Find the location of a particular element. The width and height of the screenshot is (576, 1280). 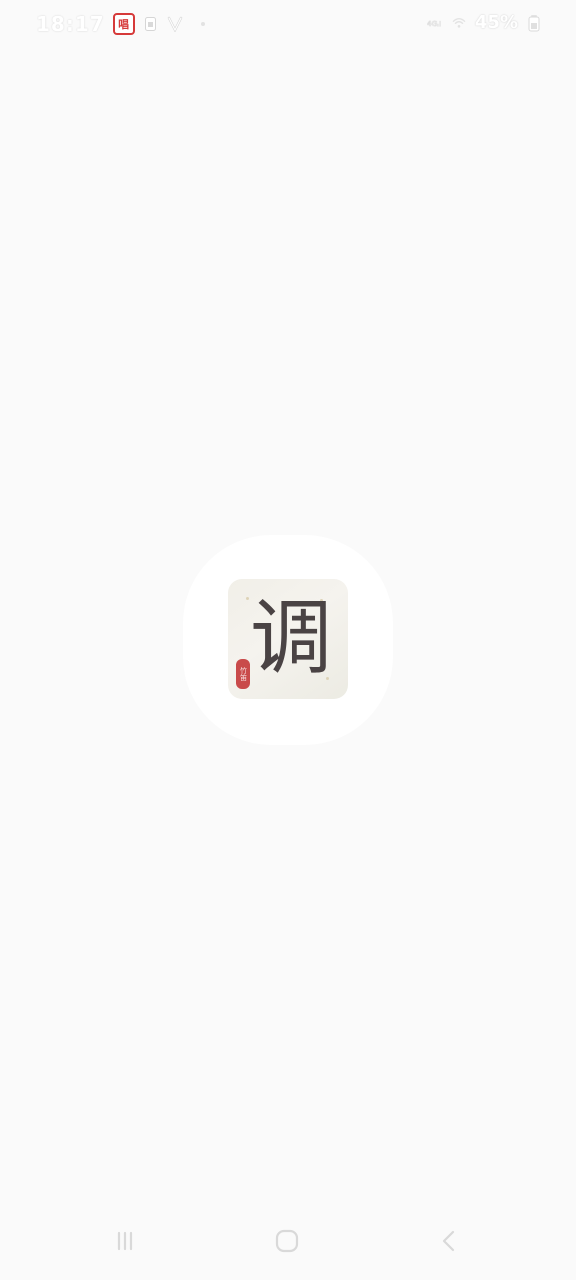

back-icon is located at coordinates (448, 1241).